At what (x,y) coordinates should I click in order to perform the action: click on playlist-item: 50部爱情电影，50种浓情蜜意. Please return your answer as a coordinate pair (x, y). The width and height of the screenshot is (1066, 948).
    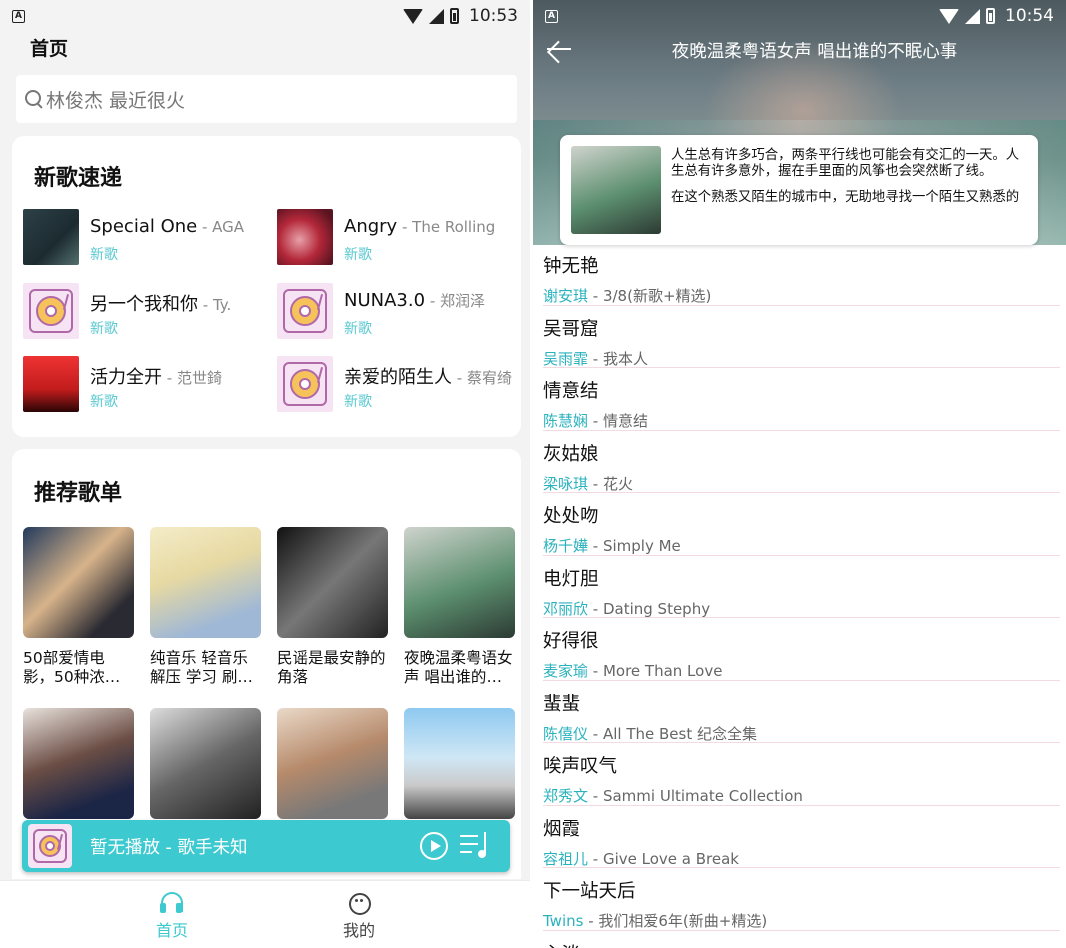
    Looking at the image, I should click on (78, 607).